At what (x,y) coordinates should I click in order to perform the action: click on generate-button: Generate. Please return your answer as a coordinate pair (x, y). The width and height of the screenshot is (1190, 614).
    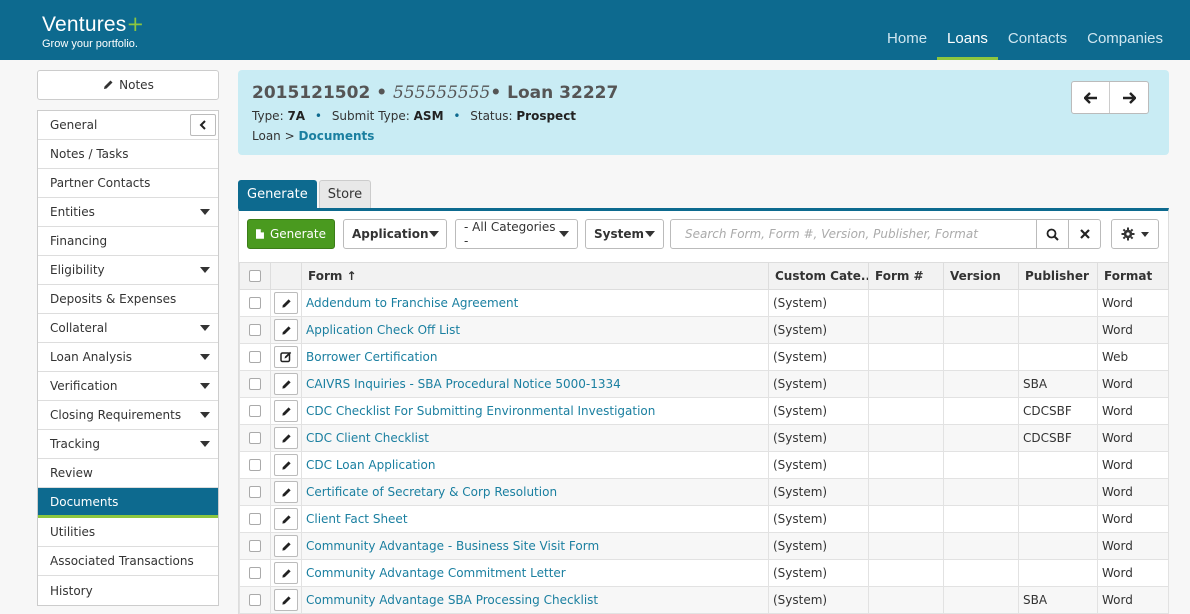
    Looking at the image, I should click on (291, 234).